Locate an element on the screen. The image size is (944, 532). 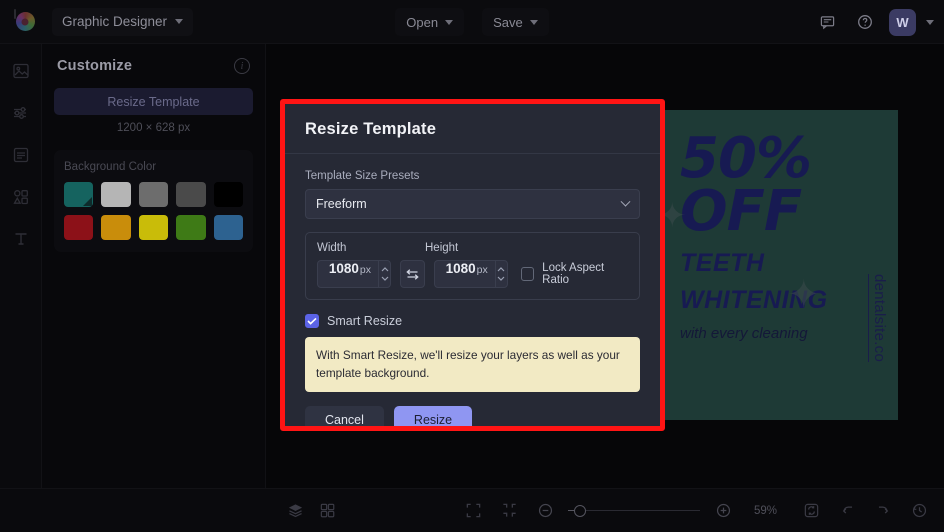
cancel-button: Cancel is located at coordinates (344, 415).